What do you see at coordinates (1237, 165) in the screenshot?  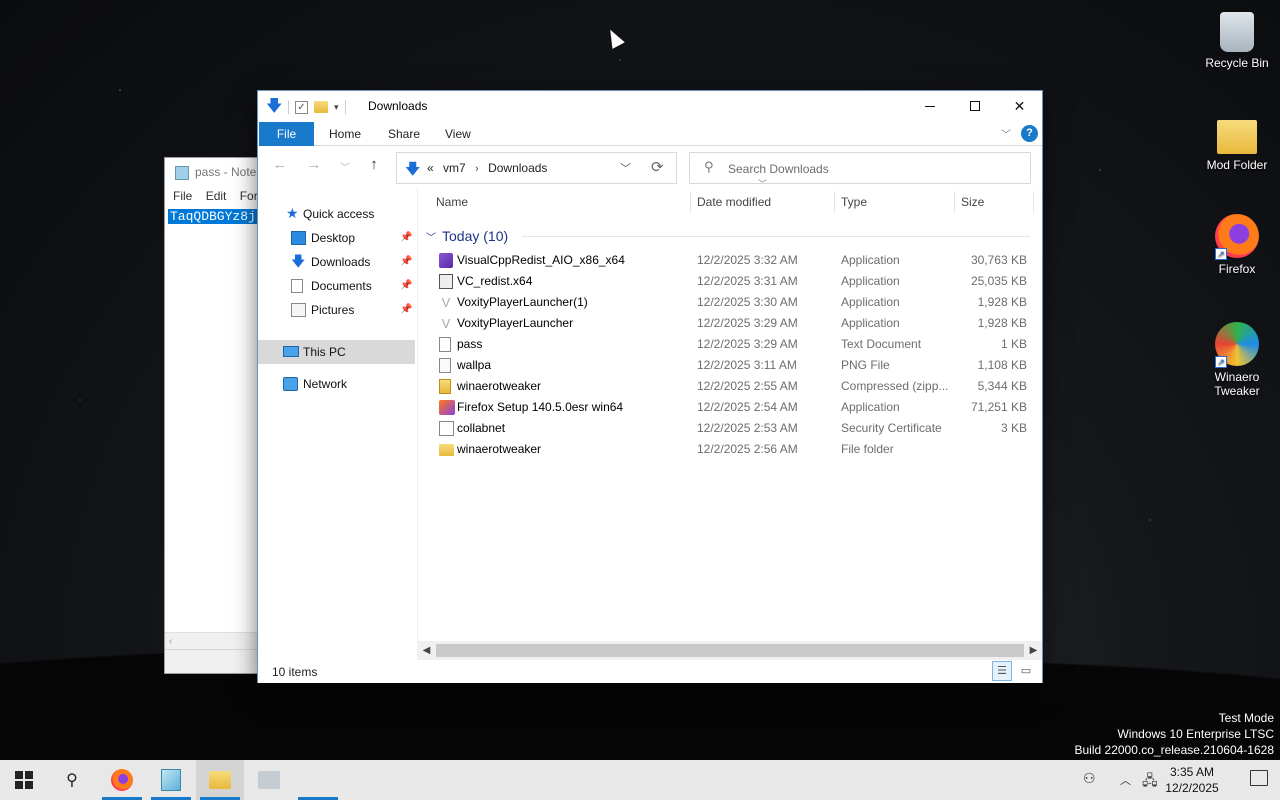 I see `desktop-icon-label: Mod Folder` at bounding box center [1237, 165].